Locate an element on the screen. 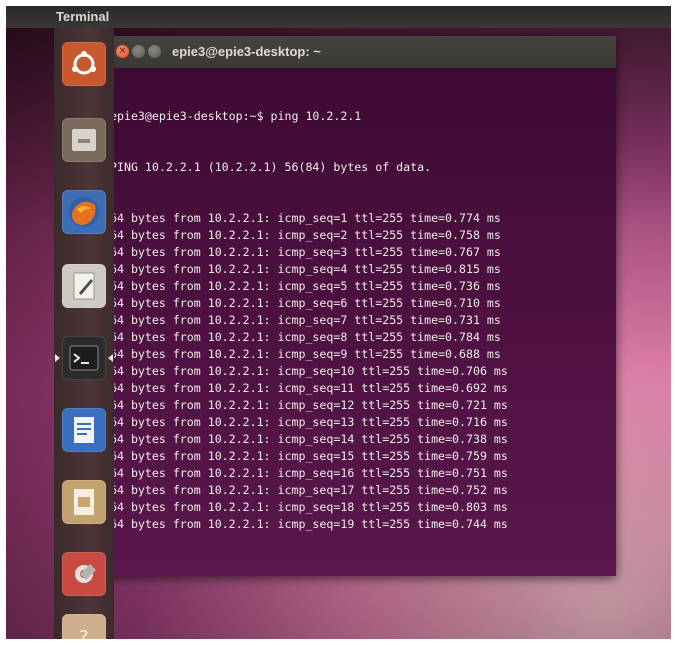 Image resolution: width=675 pixels, height=645 pixels. close-icon: × is located at coordinates (122, 51).